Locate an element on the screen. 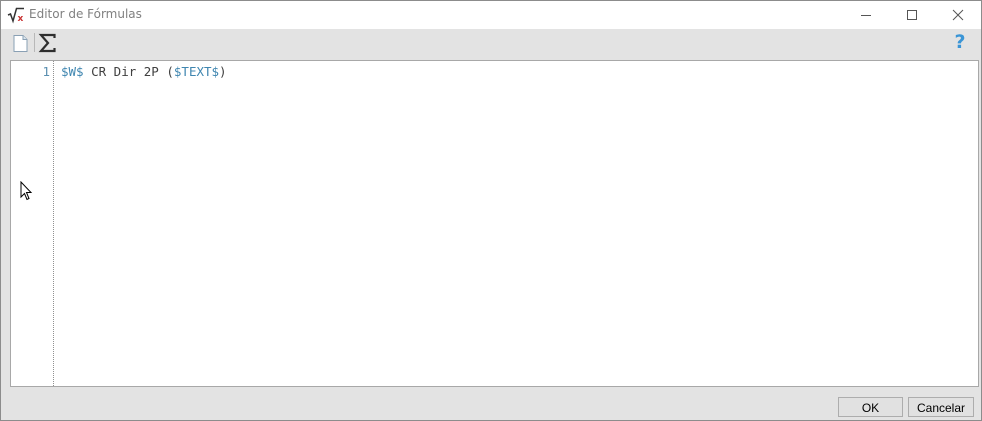 The width and height of the screenshot is (982, 421). variable-token: $W$ is located at coordinates (72, 71).